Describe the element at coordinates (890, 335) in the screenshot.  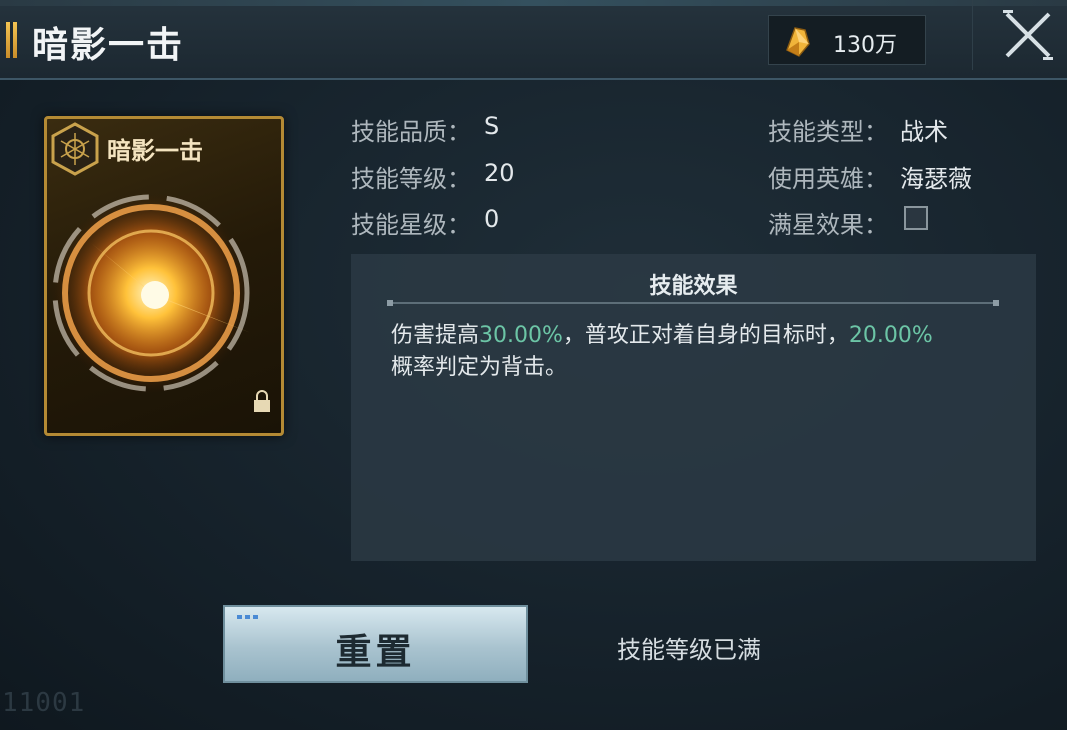
I see `effect-value-chance: 20.00%` at that location.